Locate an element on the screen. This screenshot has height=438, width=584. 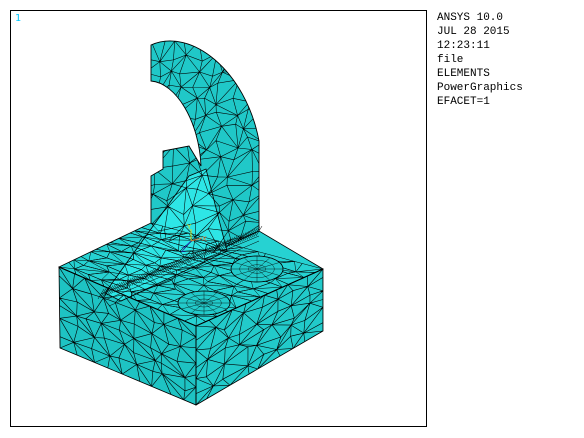
info-graphics-mode: PowerGraphics is located at coordinates (480, 88).